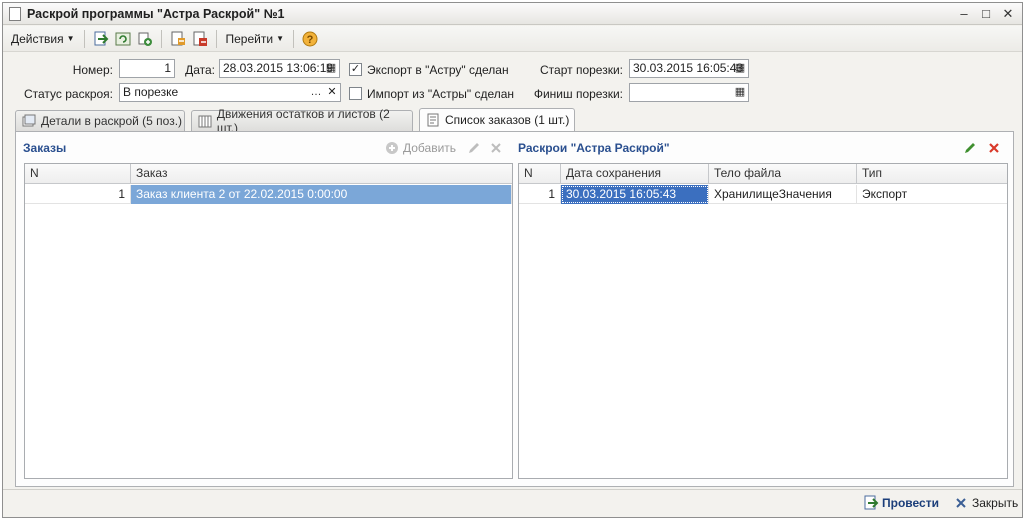  Describe the element at coordinates (910, 503) in the screenshot. I see `post-button-label: Провести` at that location.